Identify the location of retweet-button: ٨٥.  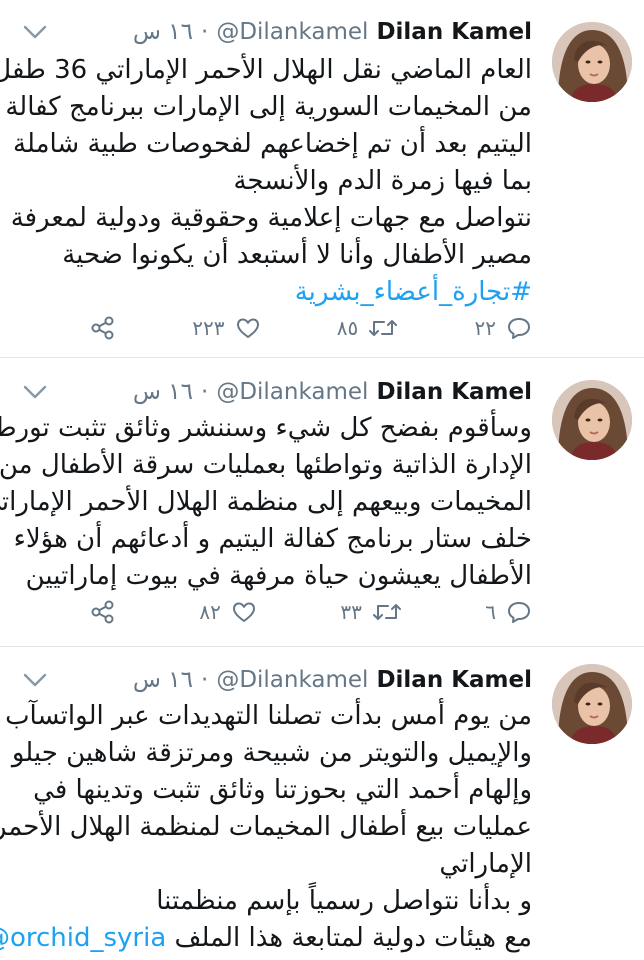
(367, 328).